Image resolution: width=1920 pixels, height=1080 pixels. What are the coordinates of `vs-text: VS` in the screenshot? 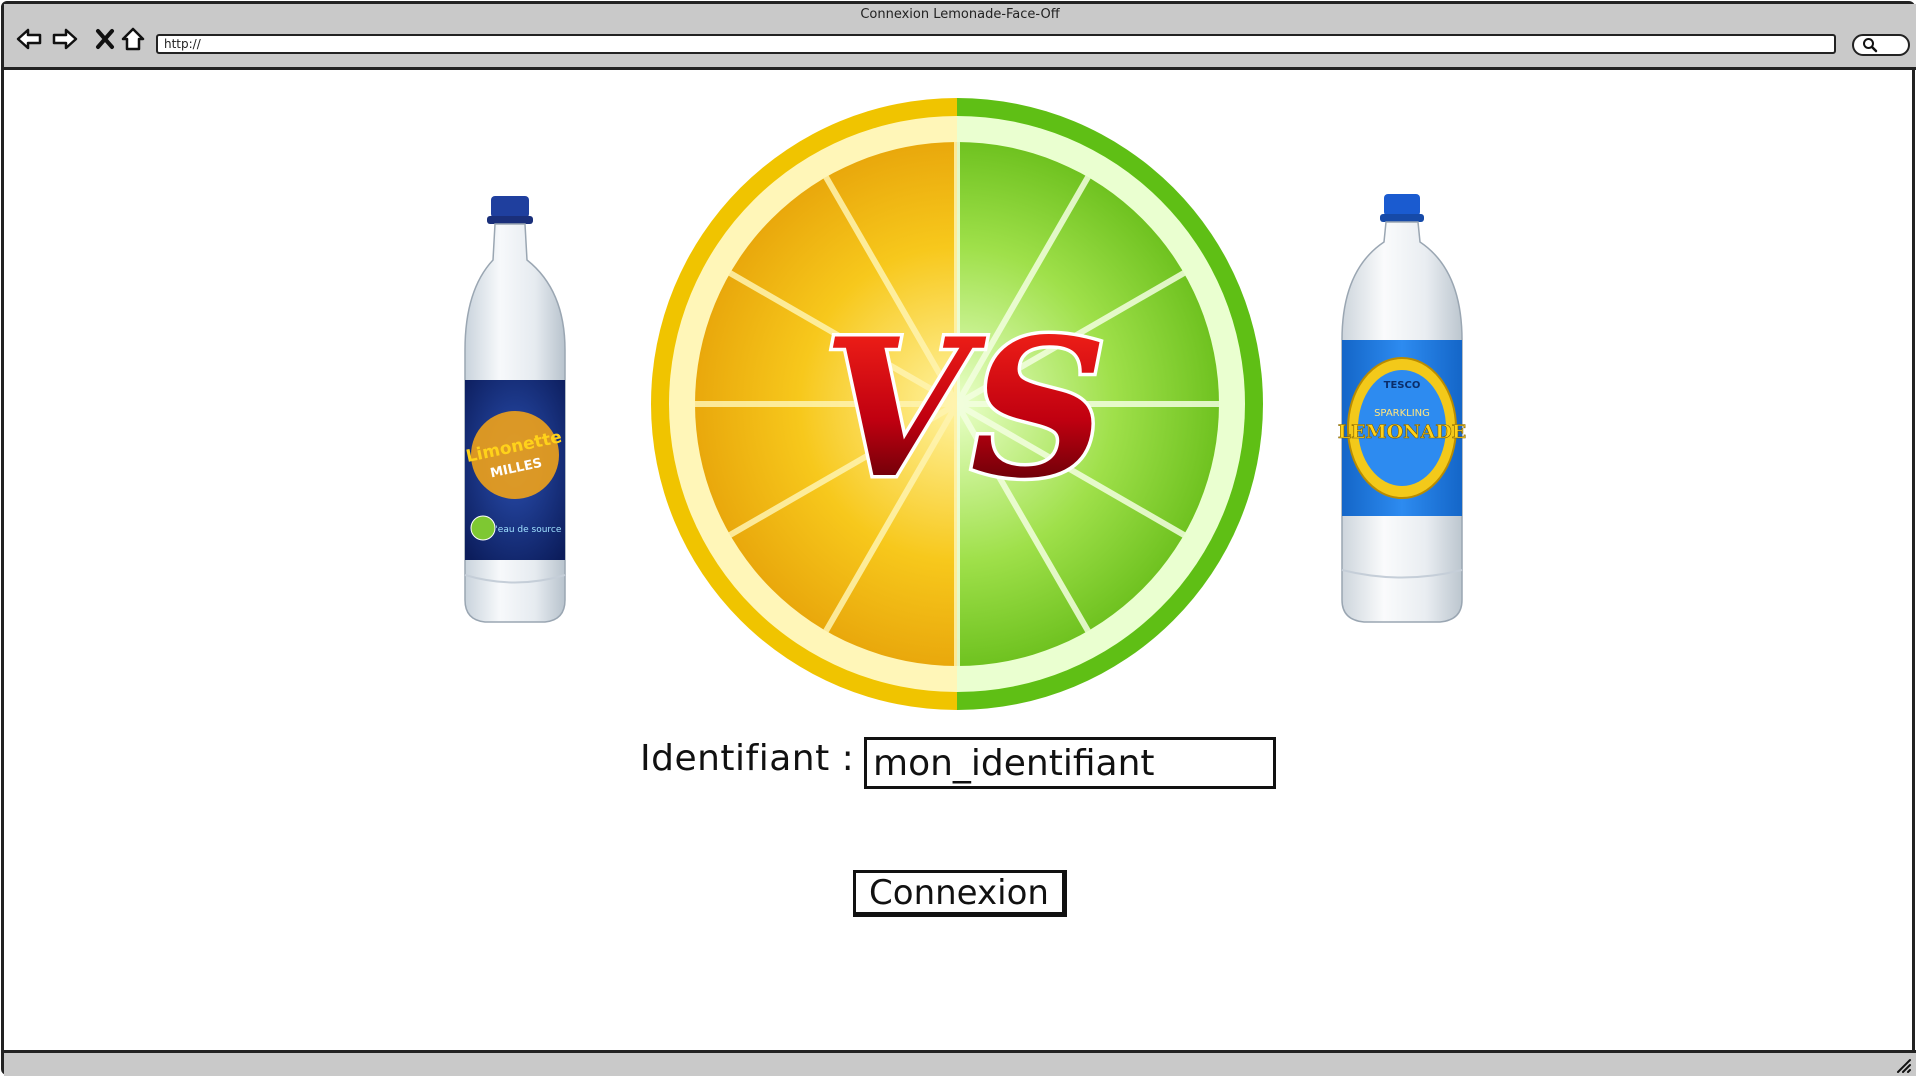 It's located at (965, 408).